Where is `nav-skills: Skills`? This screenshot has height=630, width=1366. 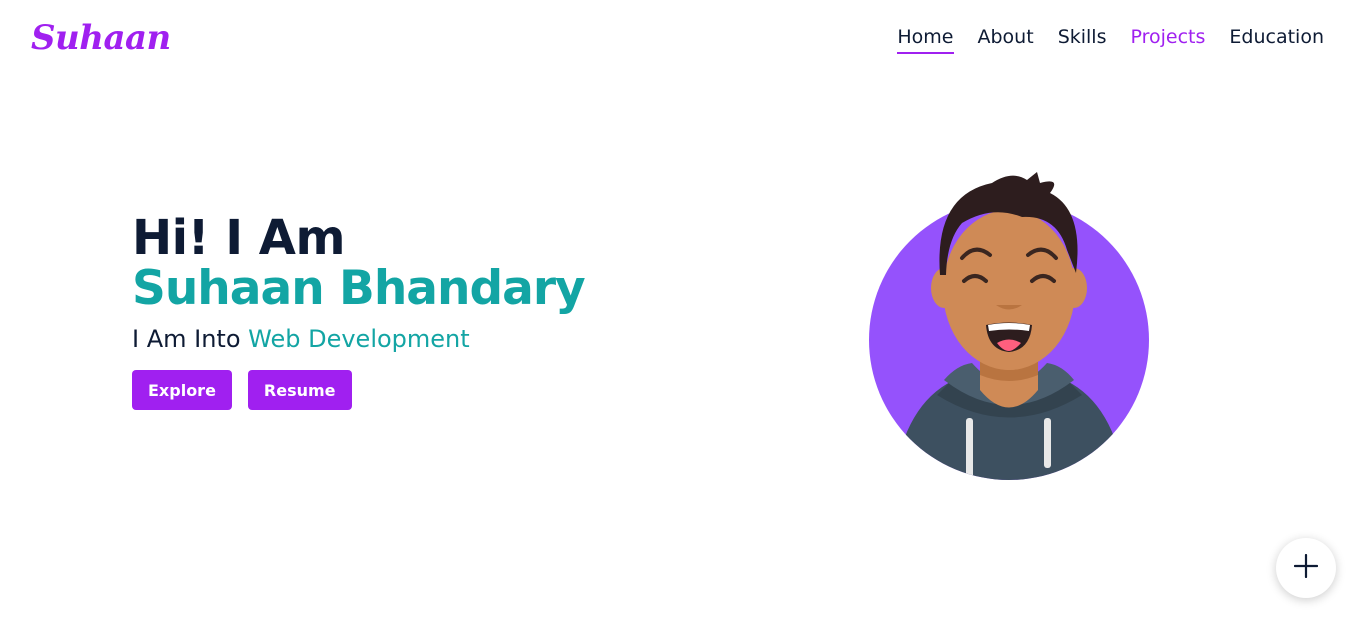
nav-skills: Skills is located at coordinates (1082, 40).